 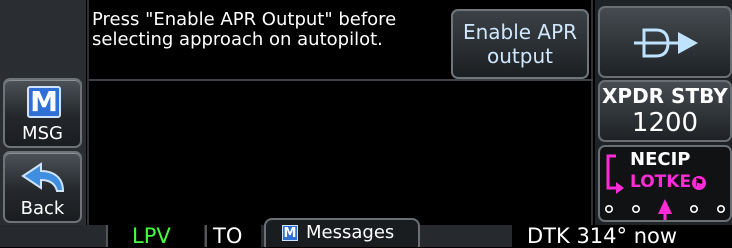 What do you see at coordinates (350, 232) in the screenshot?
I see `messages-tab-label: Messages` at bounding box center [350, 232].